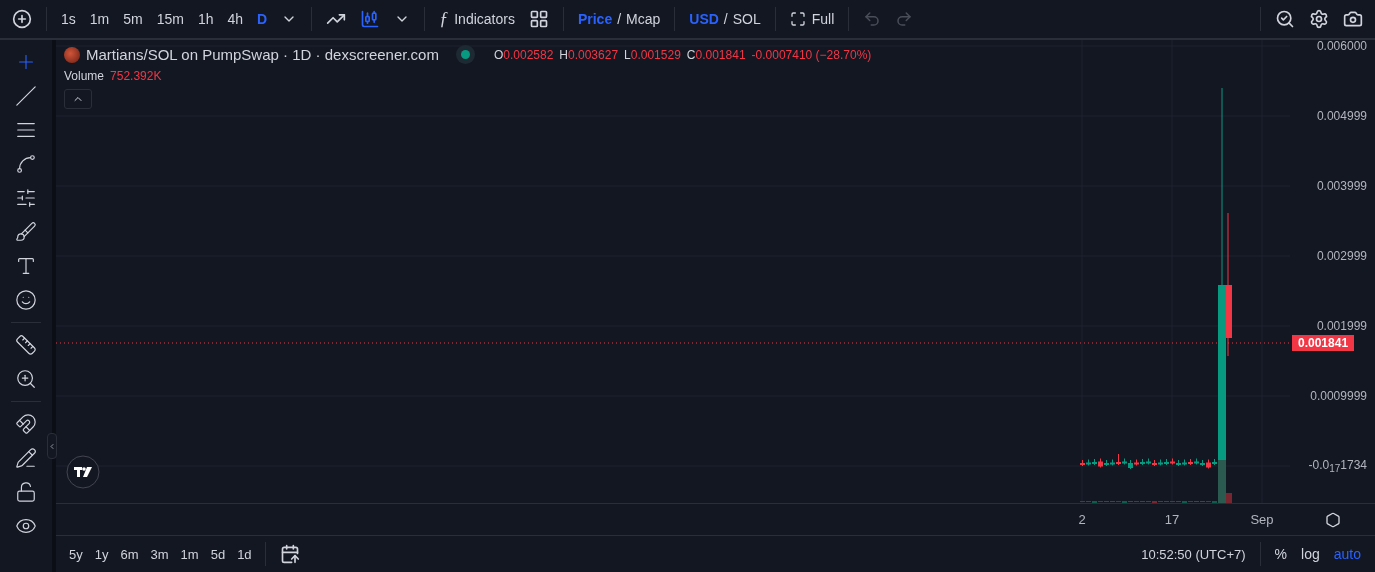 The width and height of the screenshot is (1375, 572). Describe the element at coordinates (101, 554) in the screenshot. I see `range-button: 1y` at that location.